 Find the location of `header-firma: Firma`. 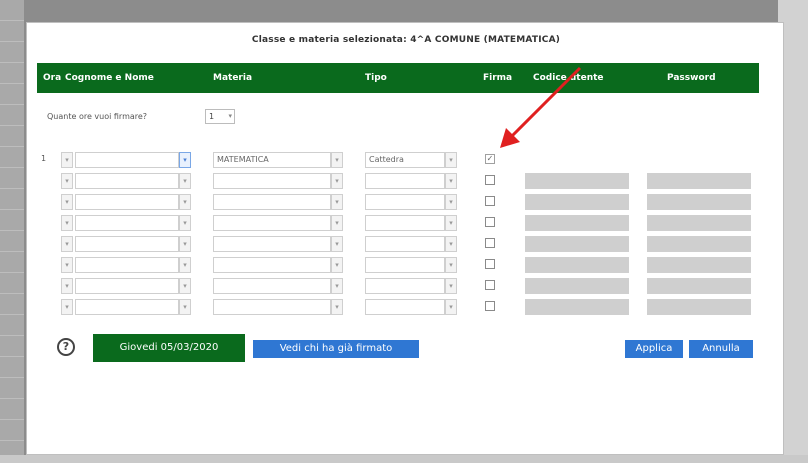

header-firma: Firma is located at coordinates (498, 78).